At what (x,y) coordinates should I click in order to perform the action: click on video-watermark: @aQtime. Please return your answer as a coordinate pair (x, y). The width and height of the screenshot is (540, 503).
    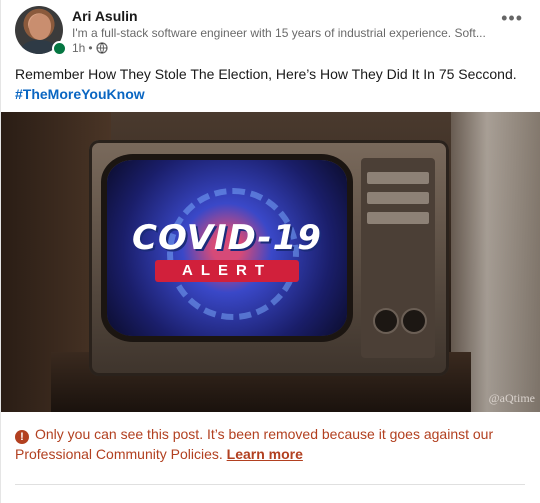
    Looking at the image, I should click on (511, 398).